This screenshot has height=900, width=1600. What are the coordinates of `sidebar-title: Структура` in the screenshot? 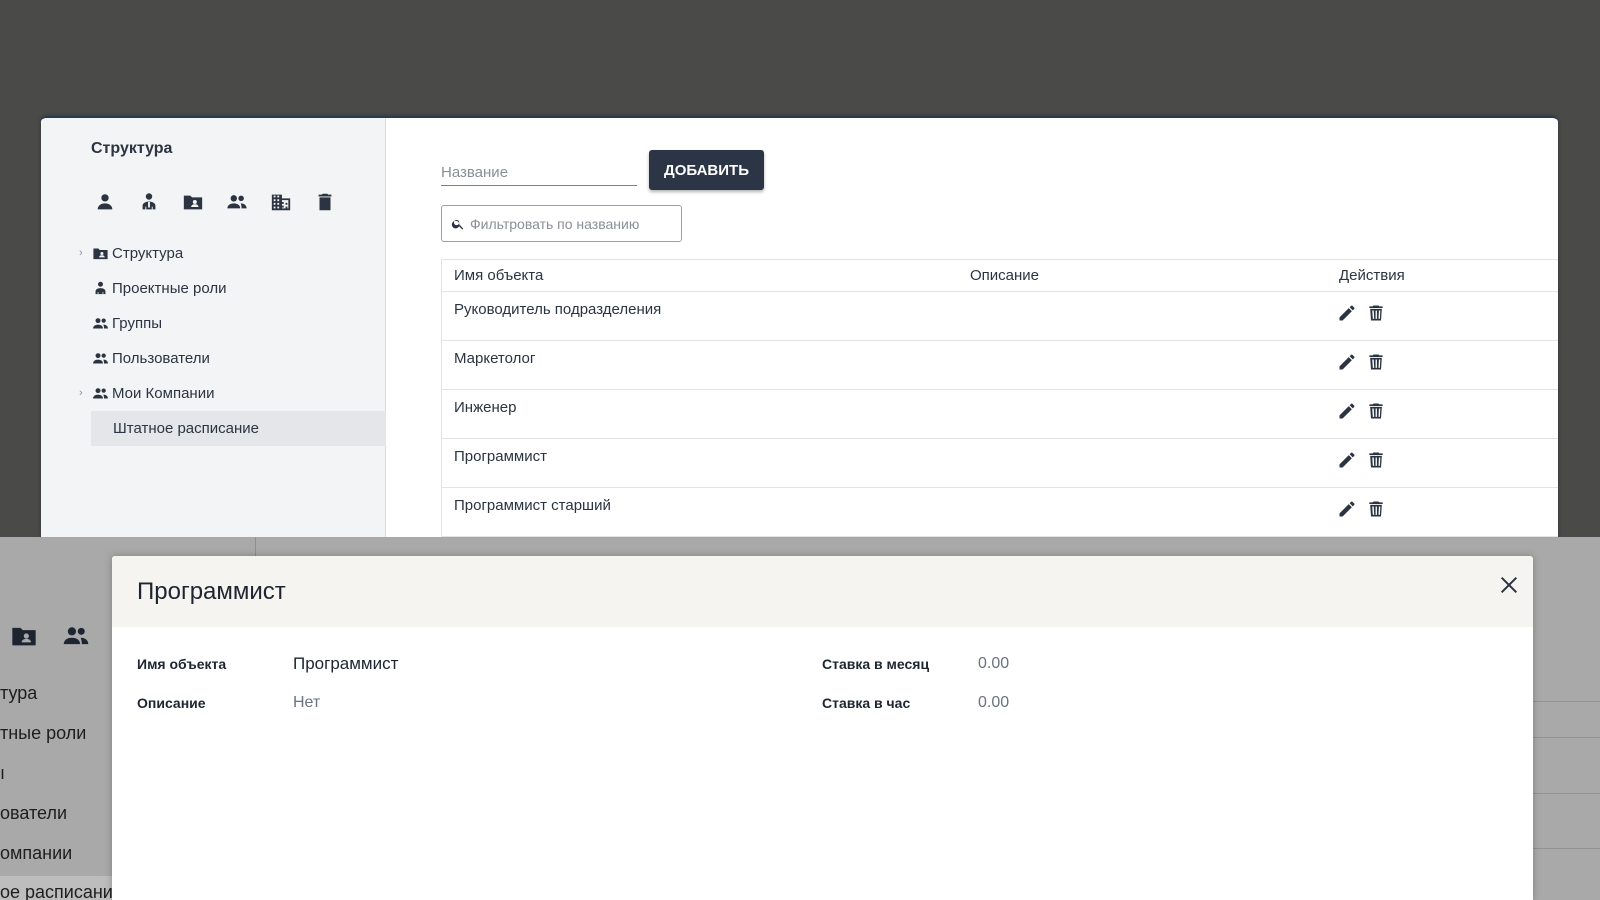 It's located at (132, 148).